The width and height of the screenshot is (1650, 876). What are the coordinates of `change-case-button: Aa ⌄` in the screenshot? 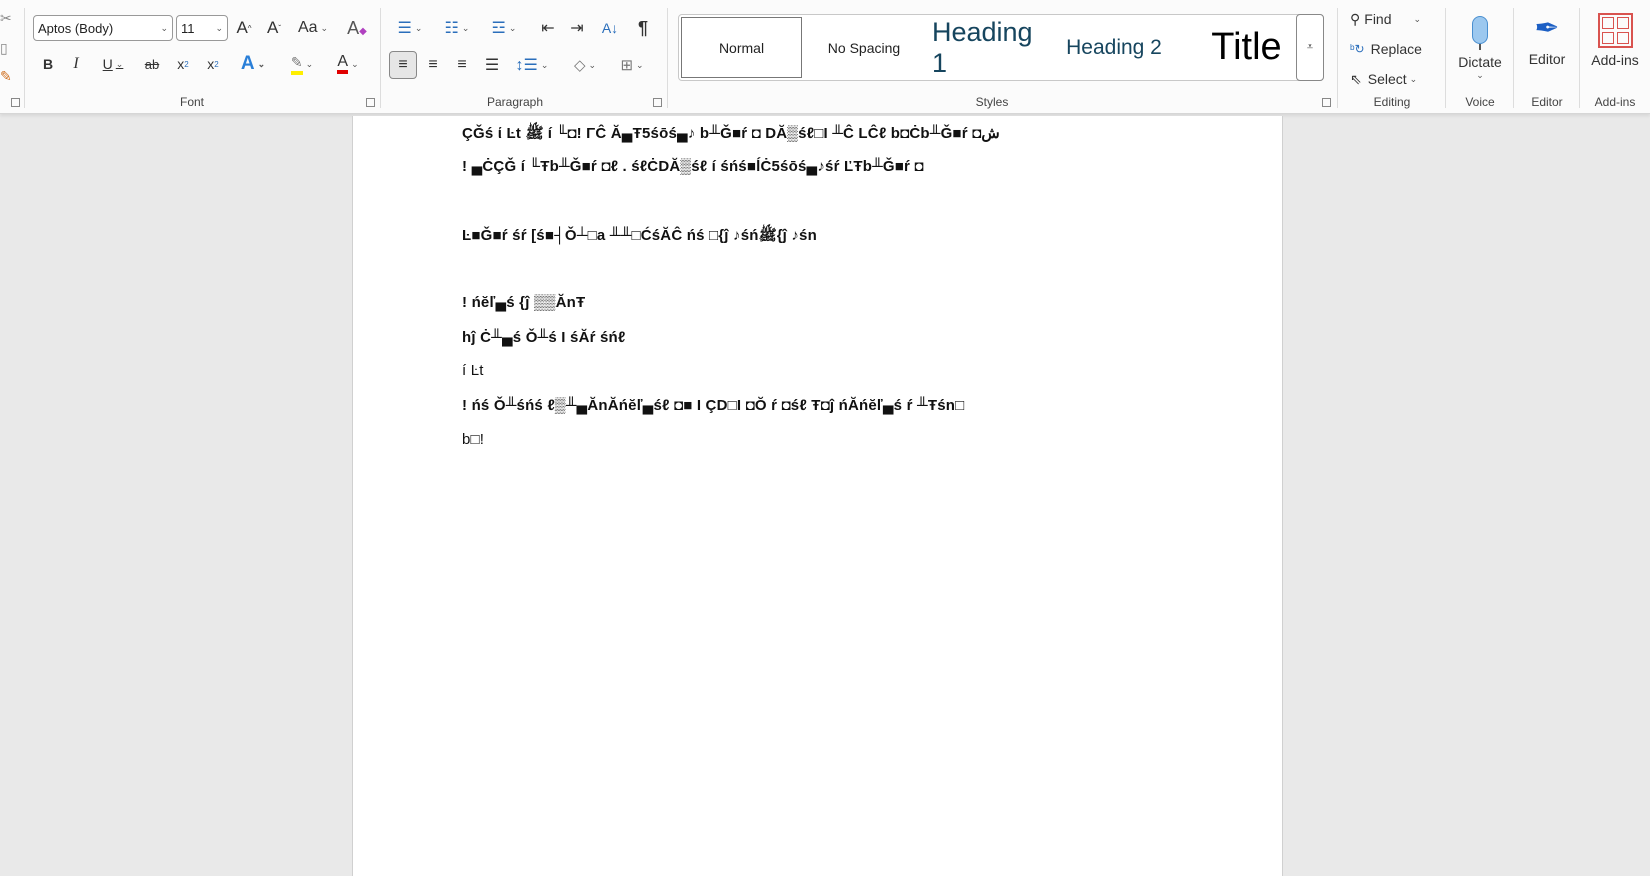 It's located at (313, 28).